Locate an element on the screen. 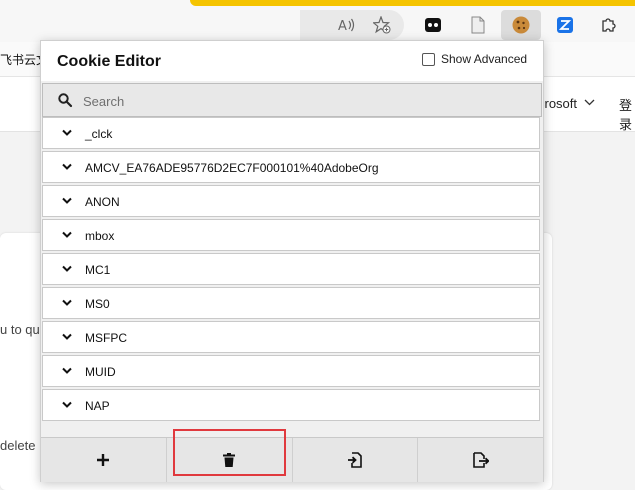 The height and width of the screenshot is (490, 635). export-button is located at coordinates (480, 460).